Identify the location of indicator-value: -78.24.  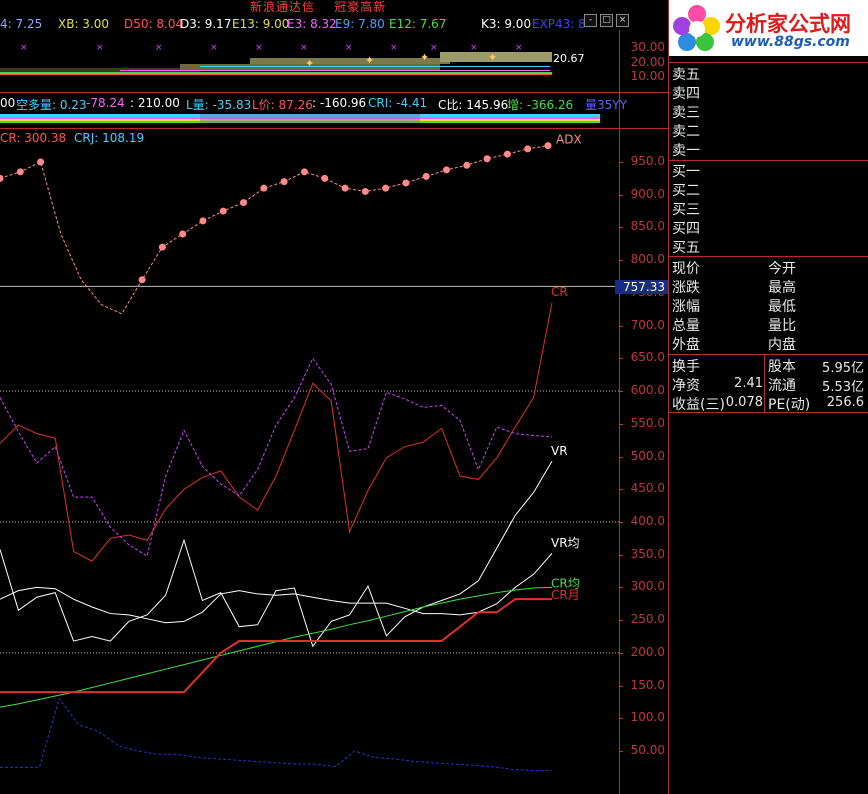
(105, 103).